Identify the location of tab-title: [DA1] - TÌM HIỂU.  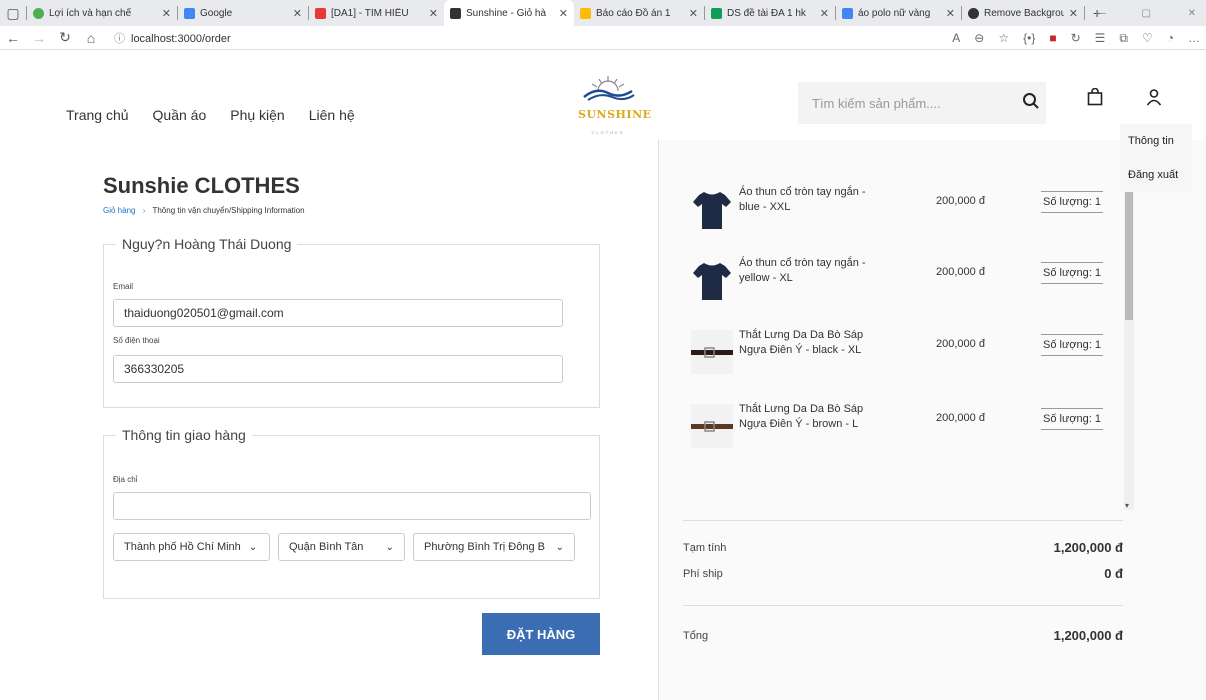
(370, 13).